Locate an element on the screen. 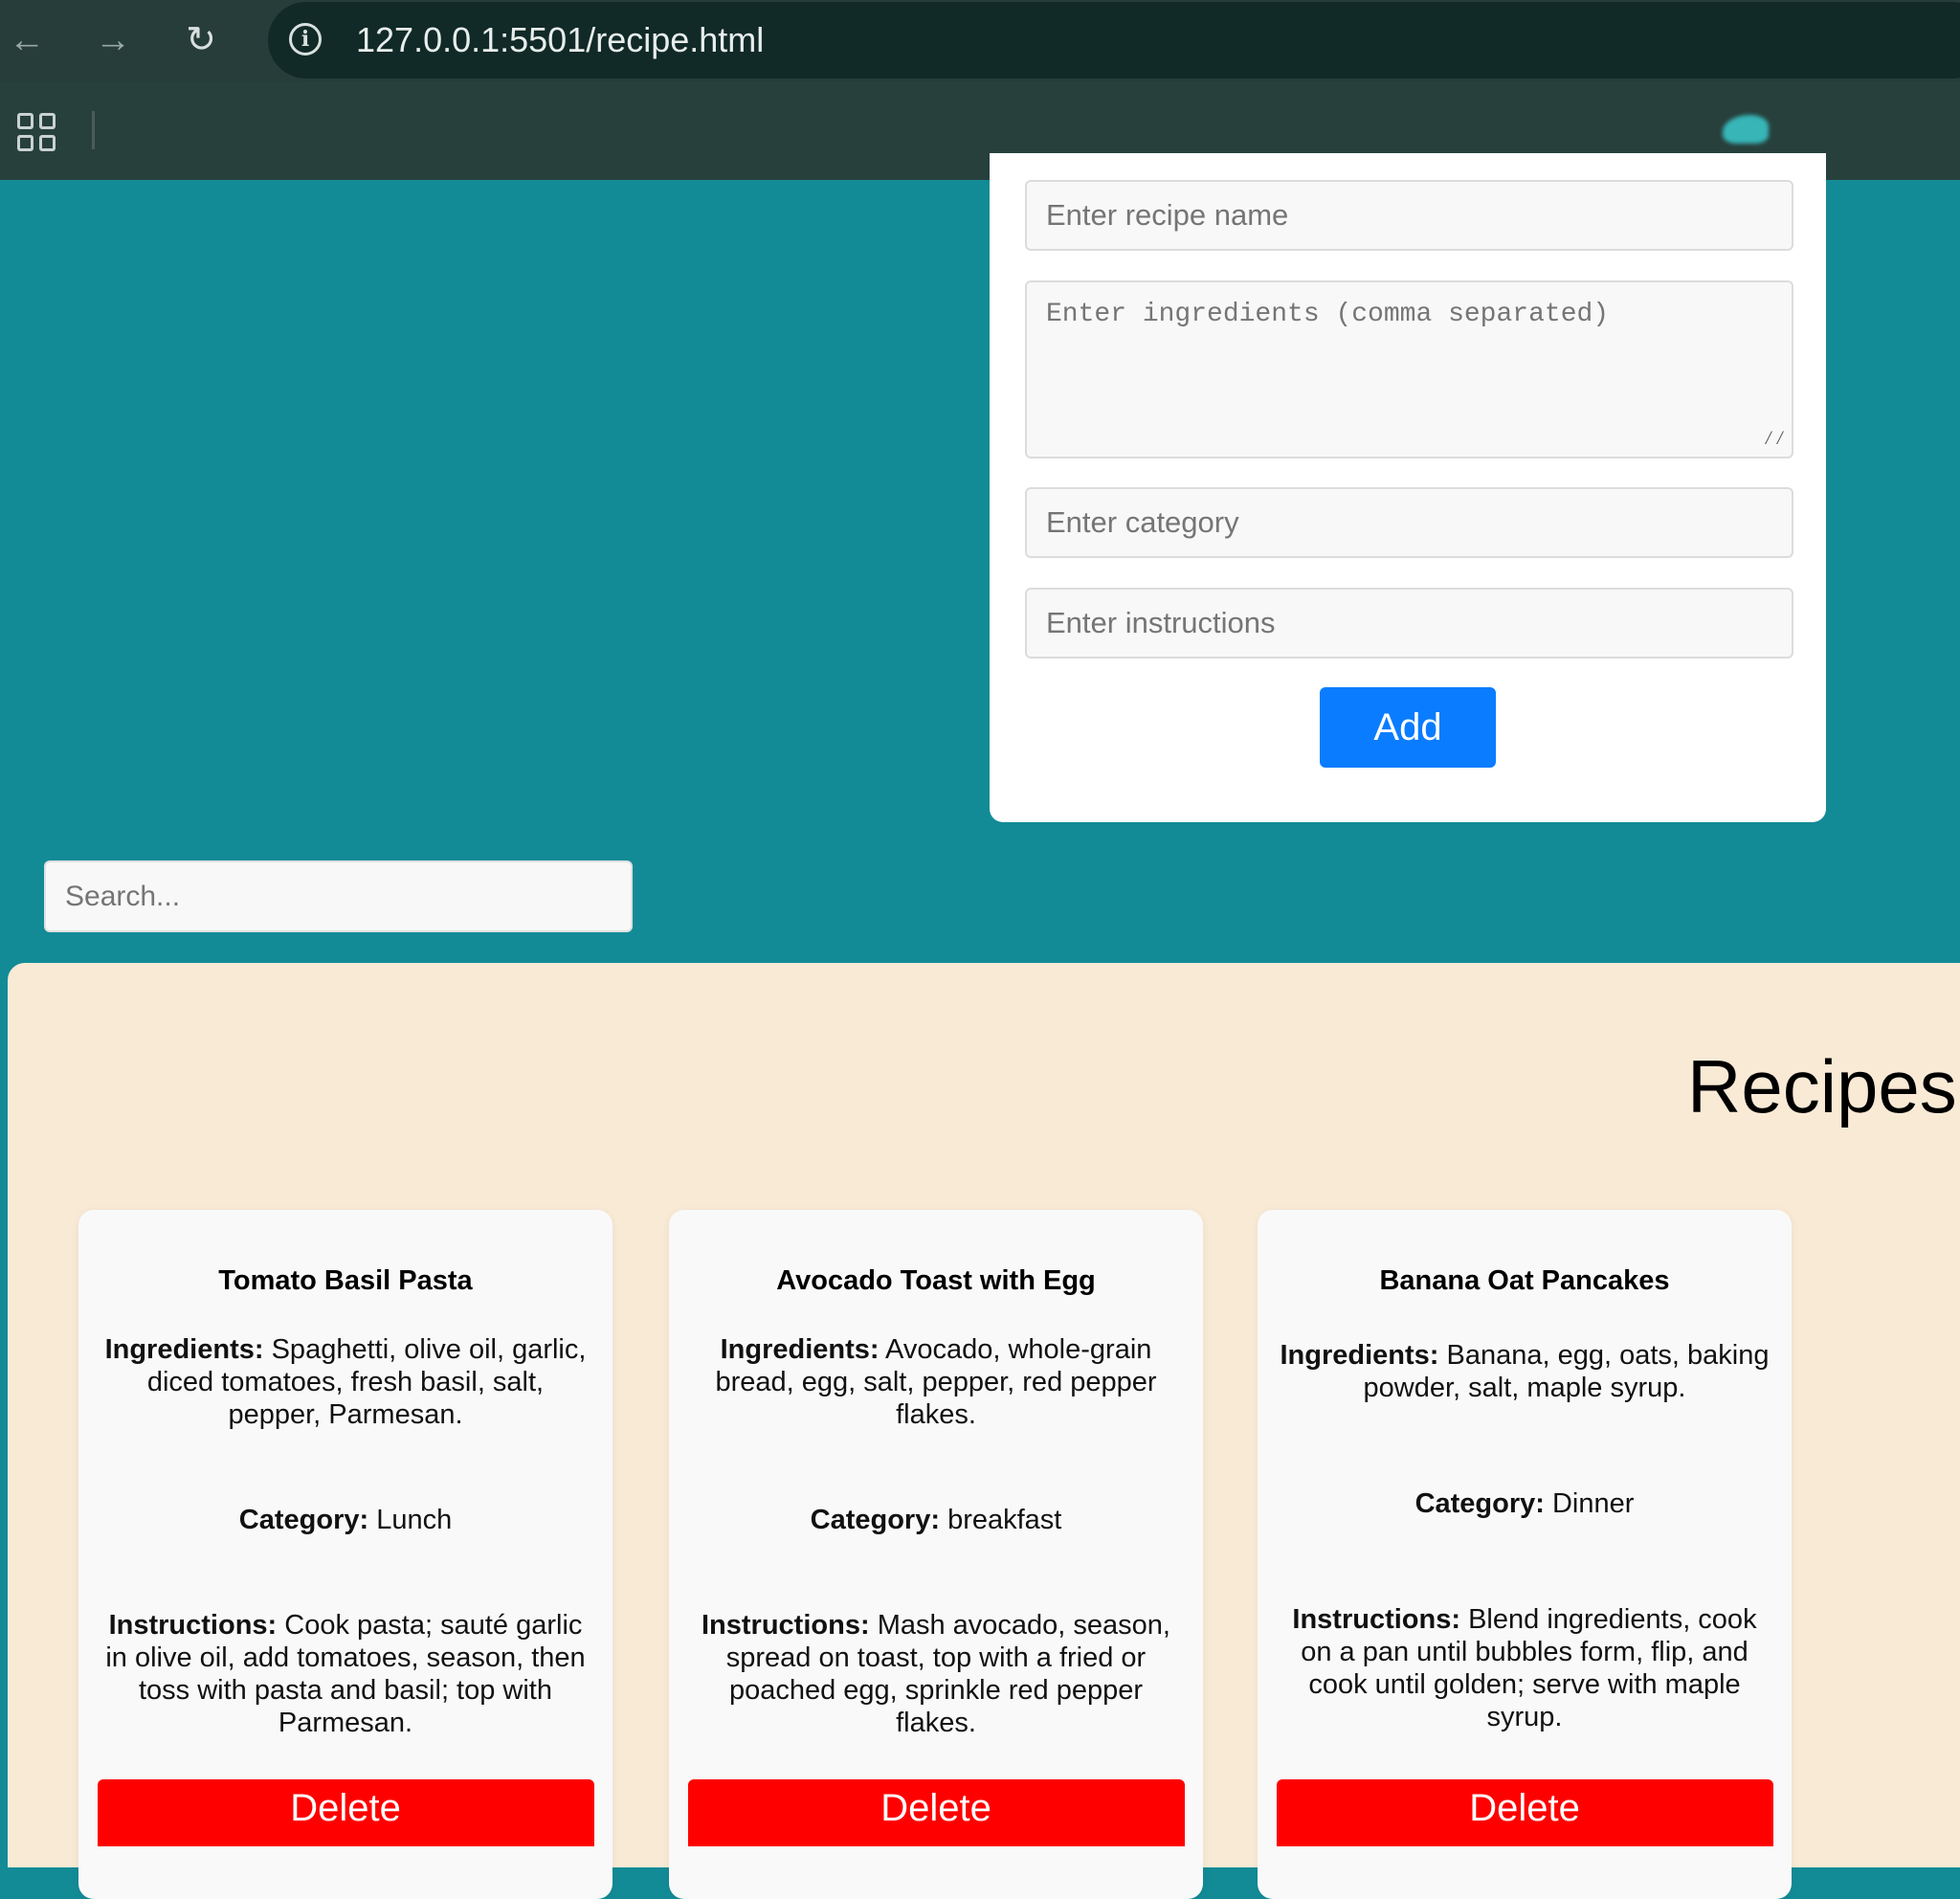 The height and width of the screenshot is (1899, 1960). recipe-category: Category: Dinner is located at coordinates (1524, 1503).